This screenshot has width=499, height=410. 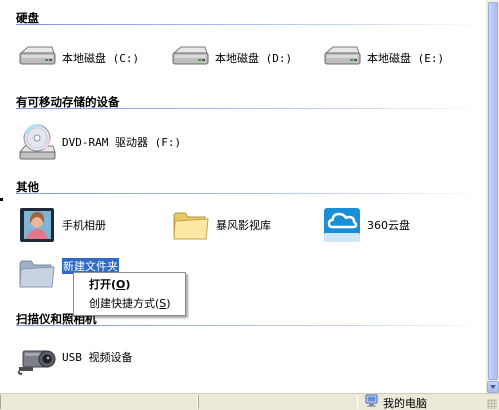 I want to click on drive-label: 本地磁盘 (E:), so click(x=406, y=58).